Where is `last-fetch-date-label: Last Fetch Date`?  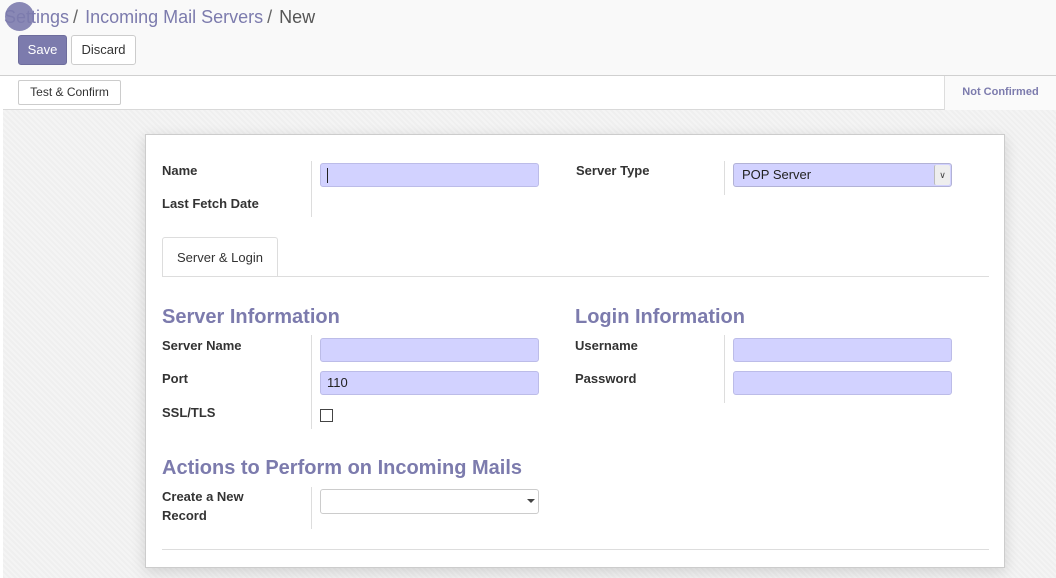
last-fetch-date-label: Last Fetch Date is located at coordinates (210, 203).